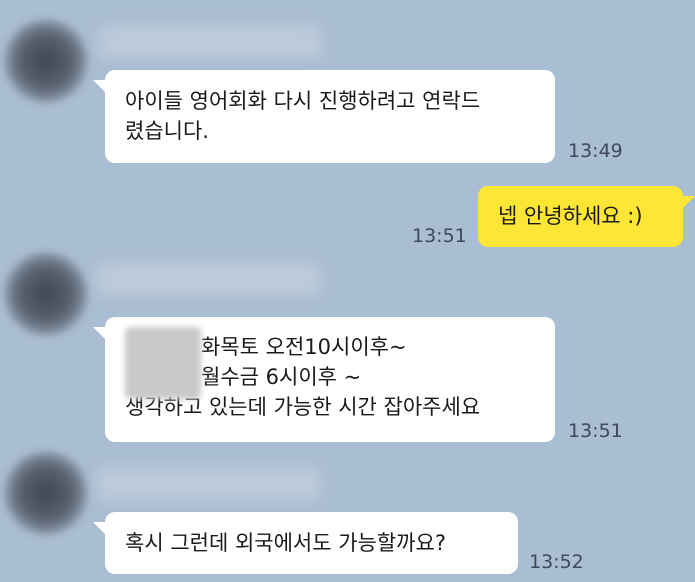 This screenshot has height=582, width=695. Describe the element at coordinates (324, 116) in the screenshot. I see `message-bubble-1: 아이들 영어회화 다시 진행하려고 연락드 렸습니다.` at that location.